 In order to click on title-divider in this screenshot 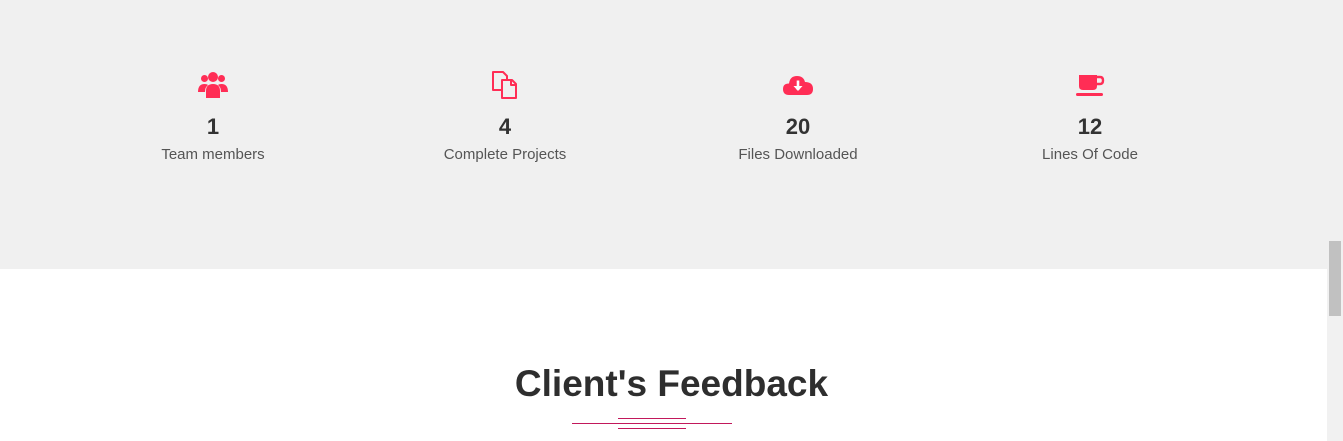, I will do `click(652, 424)`.